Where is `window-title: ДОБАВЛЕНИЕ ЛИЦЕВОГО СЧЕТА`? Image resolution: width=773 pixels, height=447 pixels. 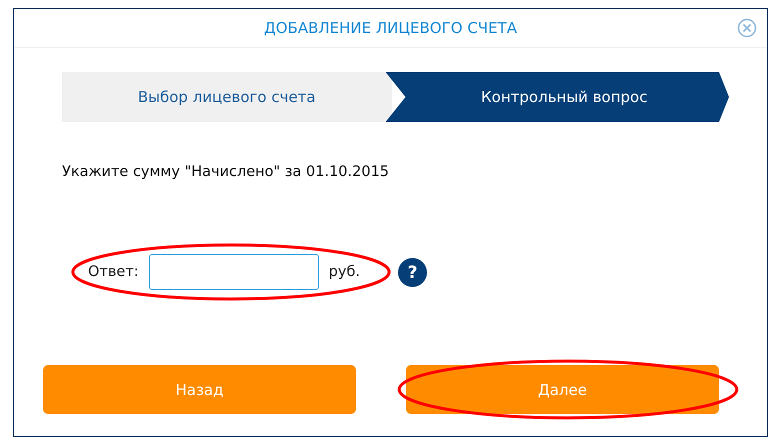 window-title: ДОБАВЛЕНИЕ ЛИЦЕВОГО СЧЕТА is located at coordinates (390, 28).